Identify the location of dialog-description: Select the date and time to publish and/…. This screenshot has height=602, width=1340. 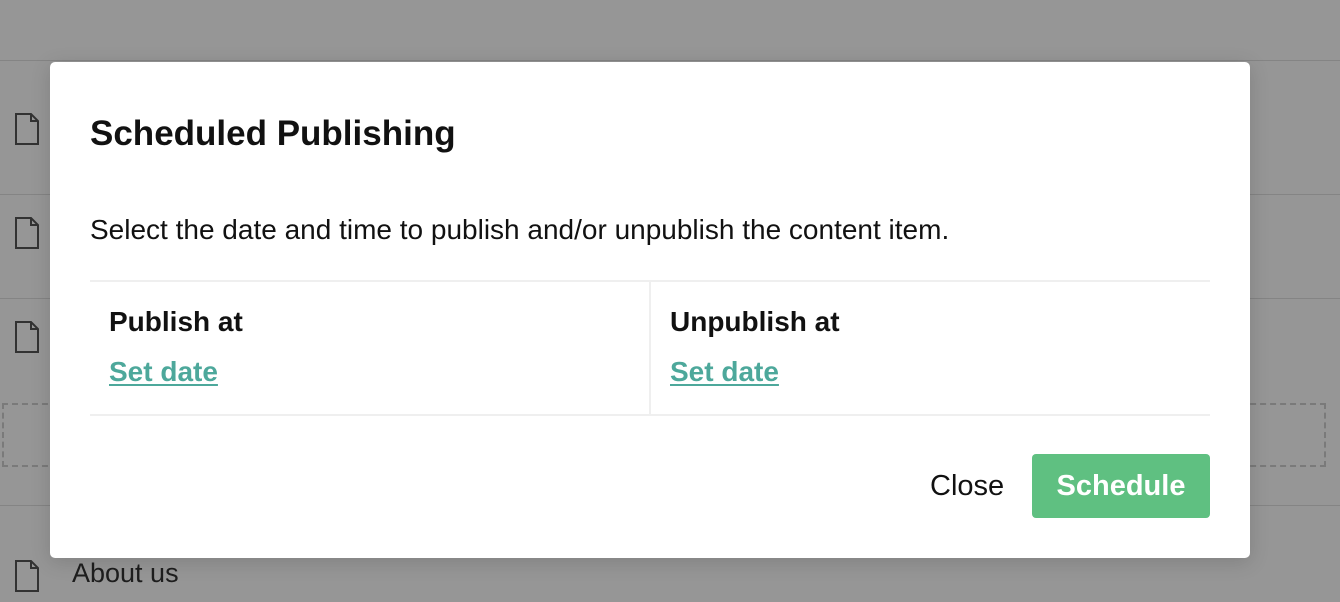
(520, 229).